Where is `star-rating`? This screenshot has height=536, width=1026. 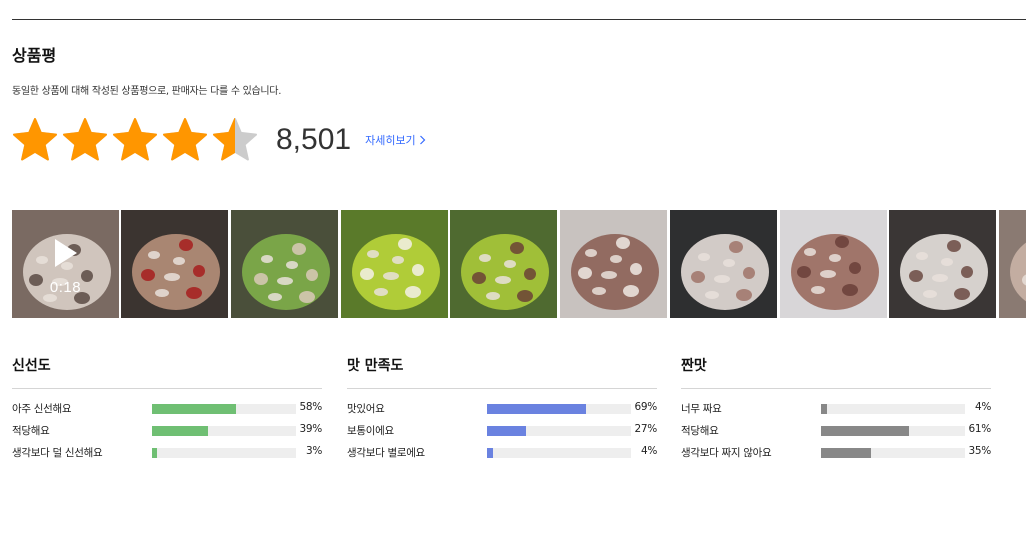 star-rating is located at coordinates (137, 140).